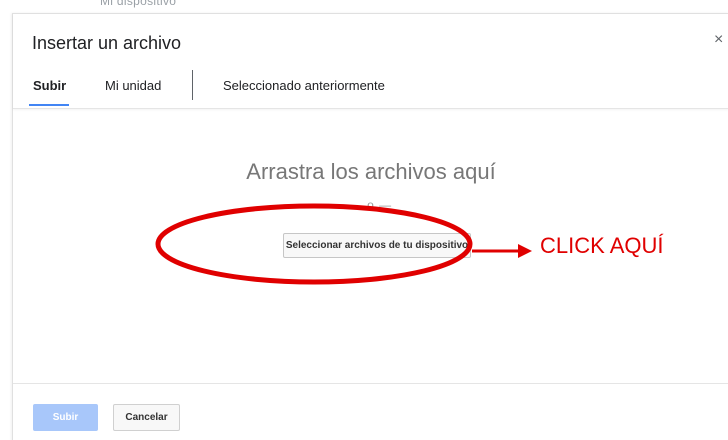  I want to click on submit-button: Subir, so click(65, 417).